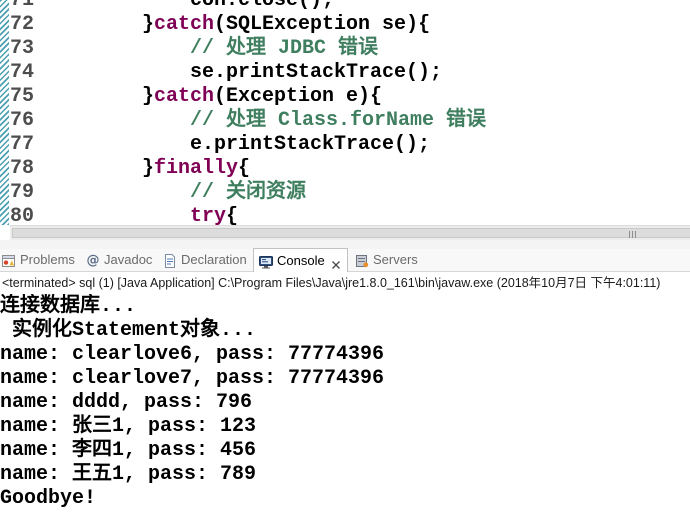  I want to click on code-text: se.printStackTrace();, so click(316, 73).